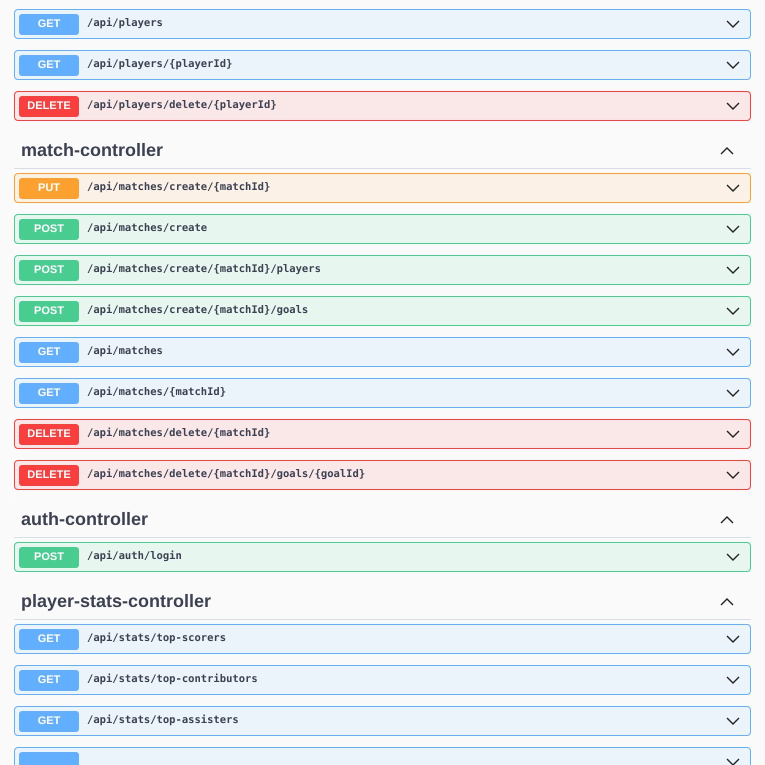  I want to click on endpoint-path: /api/matches/create/{matchId}/players, so click(204, 270).